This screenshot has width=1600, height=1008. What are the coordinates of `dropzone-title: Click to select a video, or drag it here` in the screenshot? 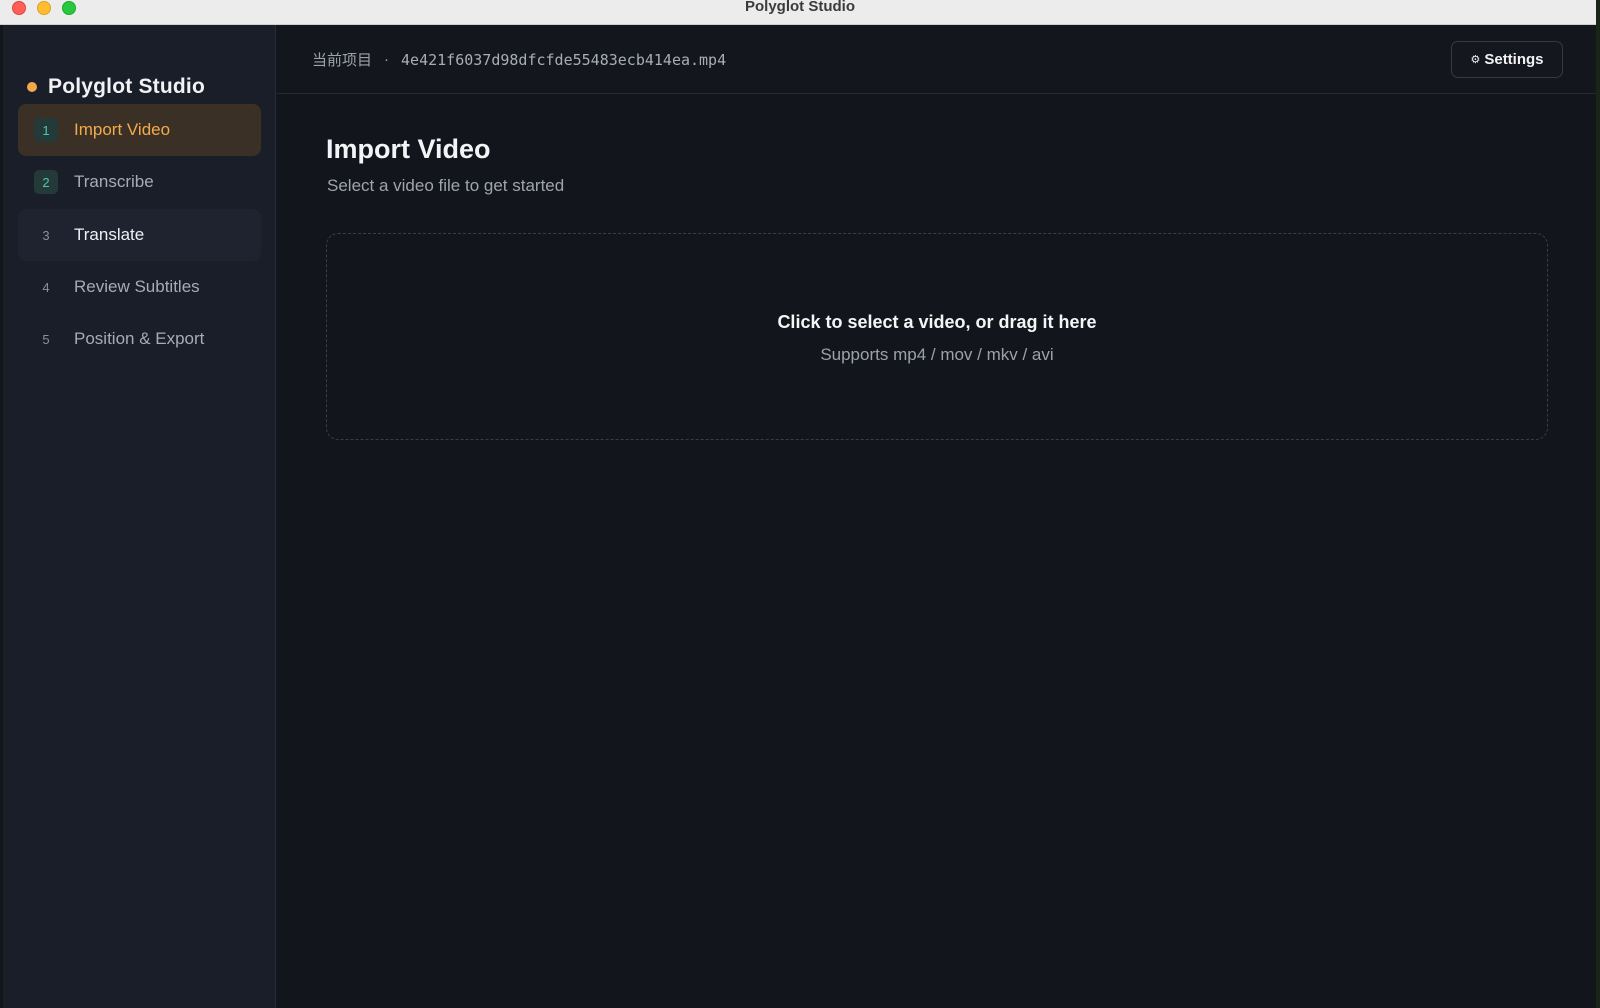 It's located at (937, 322).